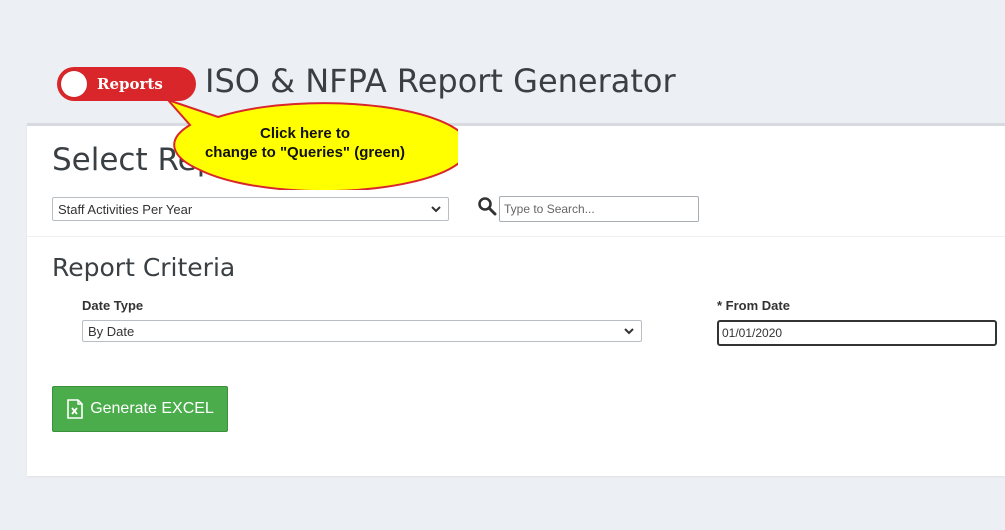 Image resolution: width=1005 pixels, height=530 pixels. Describe the element at coordinates (113, 305) in the screenshot. I see `date-type-label: Date Type` at that location.